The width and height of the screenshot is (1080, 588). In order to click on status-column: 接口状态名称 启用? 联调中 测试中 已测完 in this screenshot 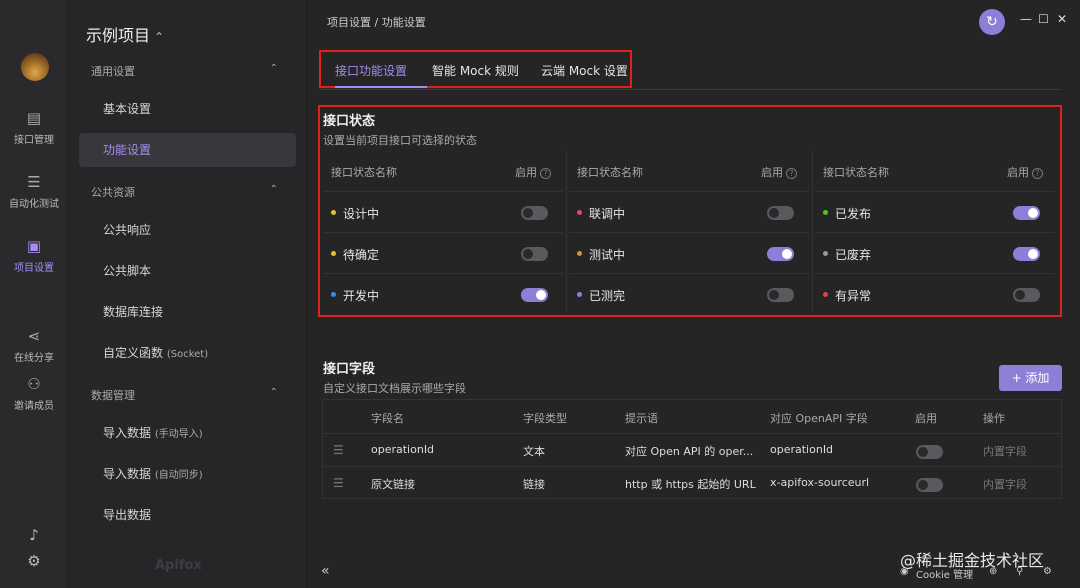, I will do `click(689, 231)`.